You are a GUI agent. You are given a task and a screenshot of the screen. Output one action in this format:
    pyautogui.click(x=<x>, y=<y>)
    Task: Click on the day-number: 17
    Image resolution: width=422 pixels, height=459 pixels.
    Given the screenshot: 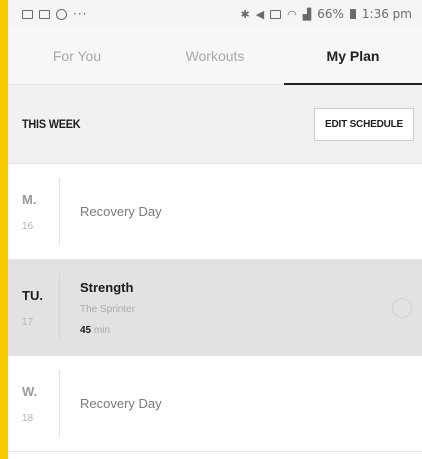 What is the action you would take?
    pyautogui.click(x=28, y=322)
    